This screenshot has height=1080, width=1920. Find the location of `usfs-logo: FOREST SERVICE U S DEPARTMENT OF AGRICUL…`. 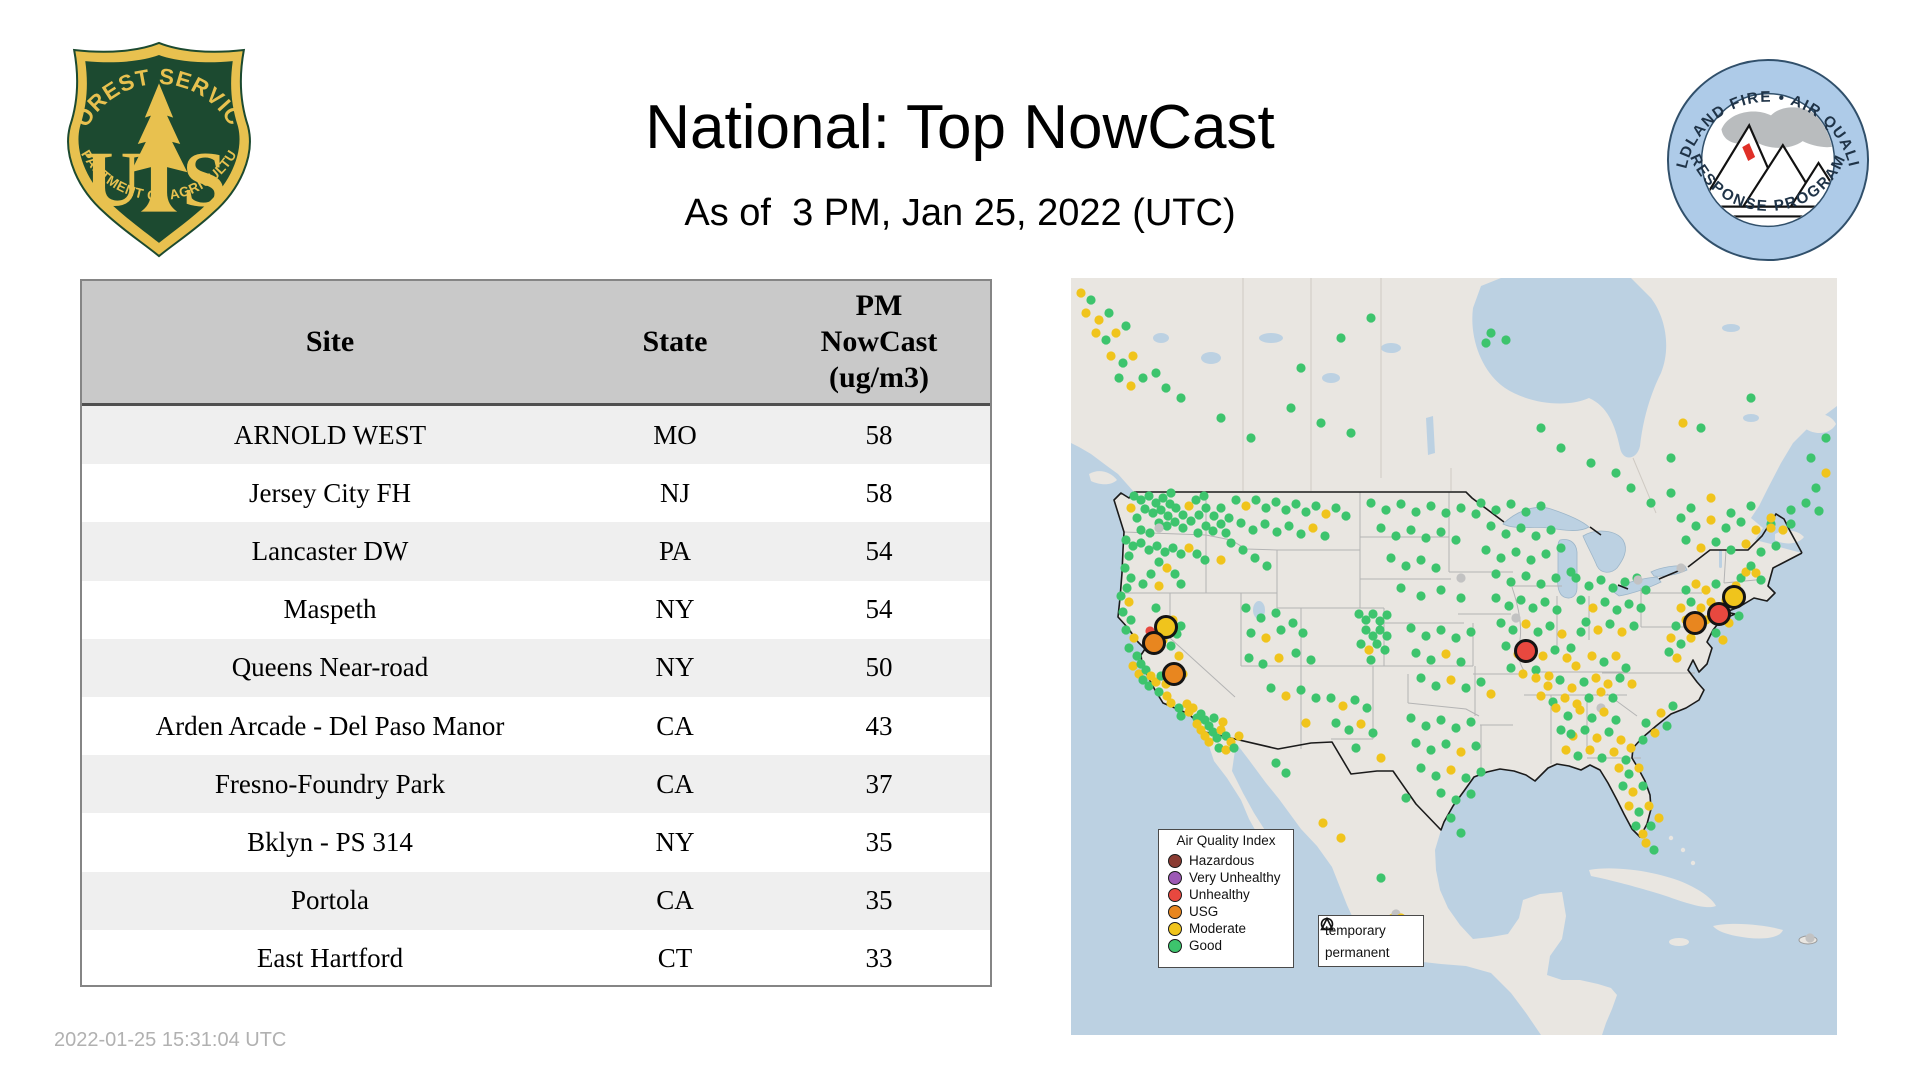

usfs-logo: FOREST SERVICE U S DEPARTMENT OF AGRICUL… is located at coordinates (155, 140).